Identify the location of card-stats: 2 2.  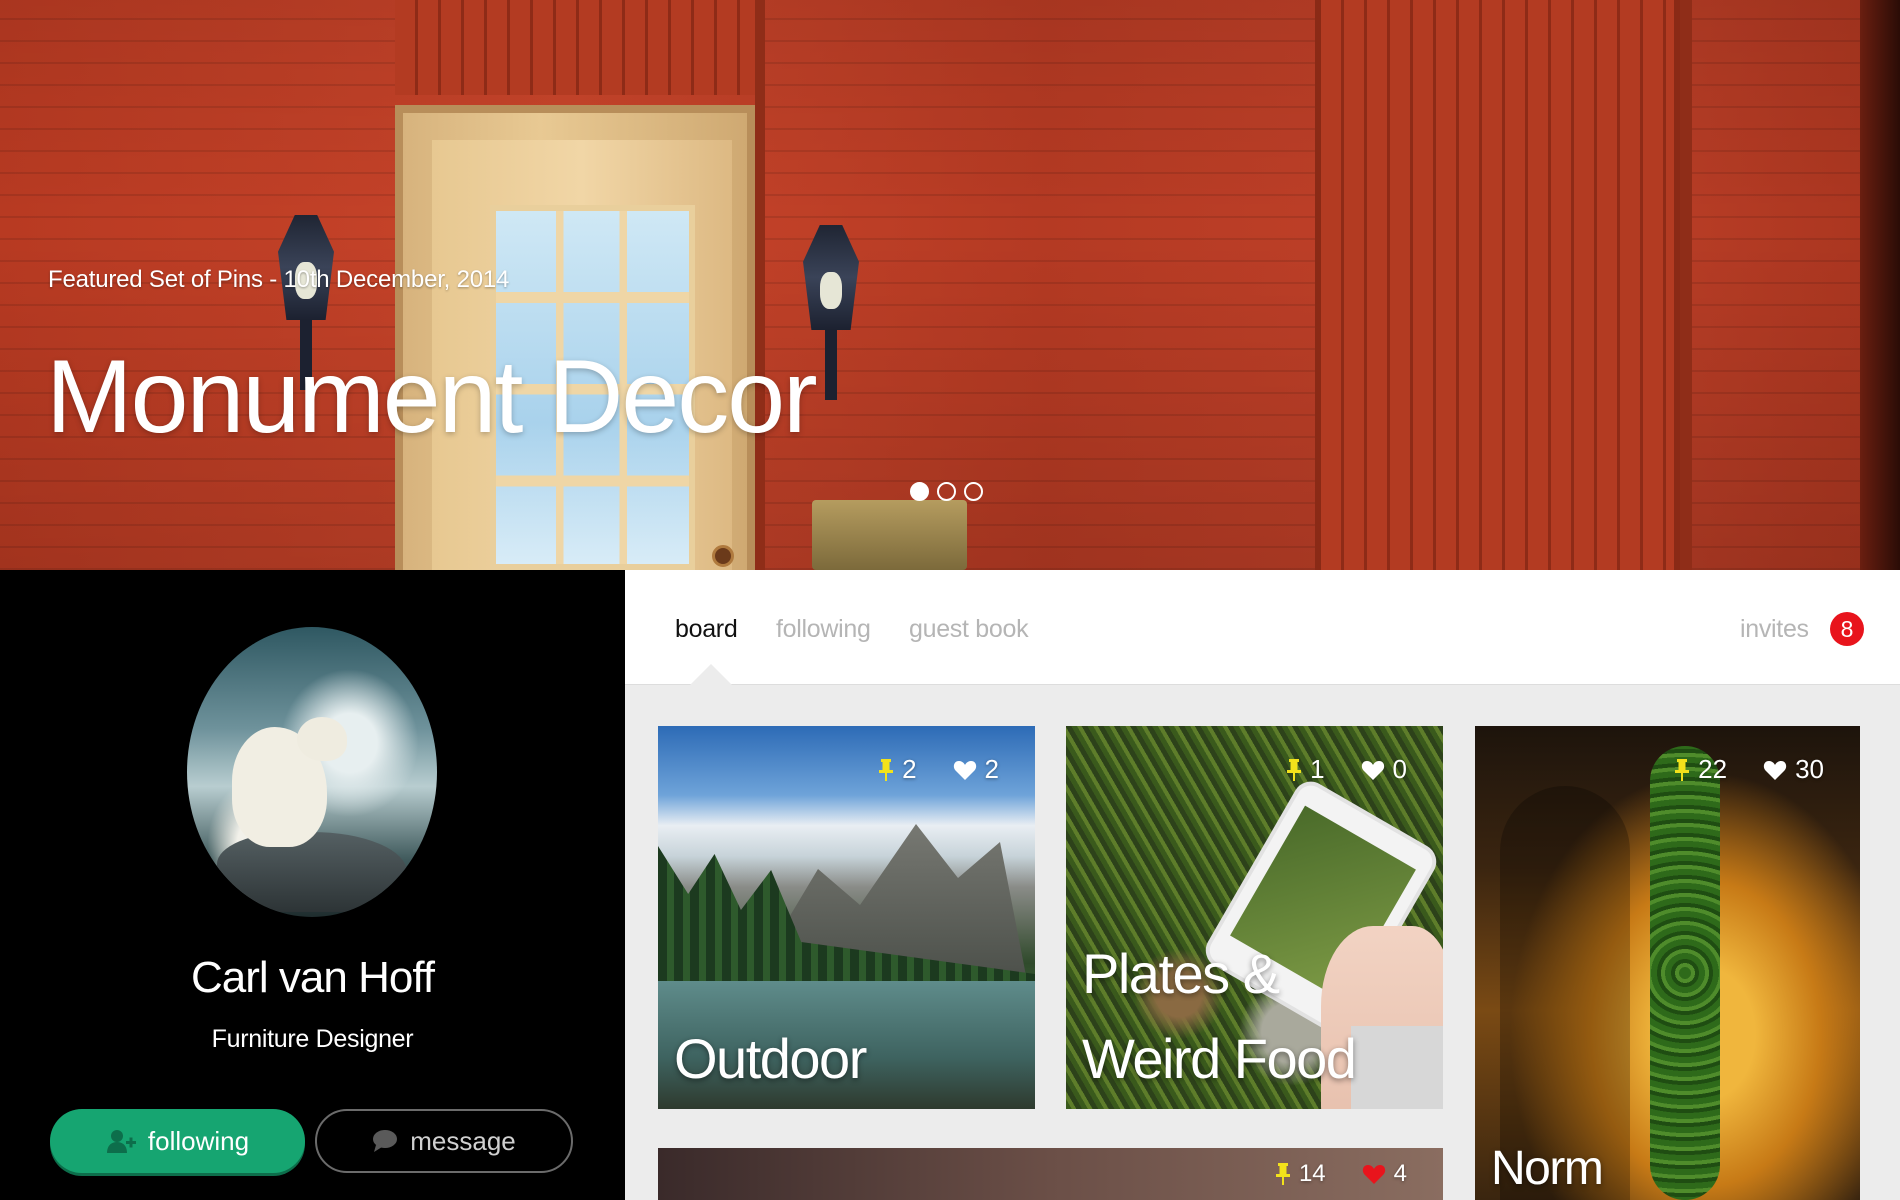
(938, 769).